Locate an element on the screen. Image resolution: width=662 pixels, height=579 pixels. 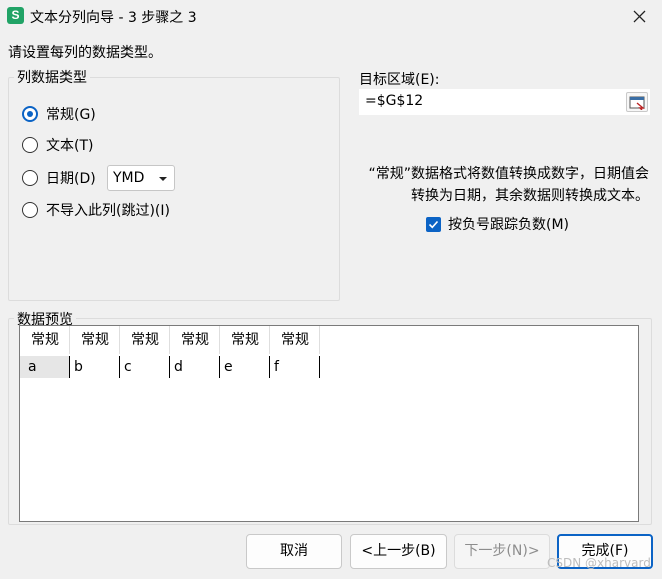
preview-cell: a is located at coordinates (45, 367).